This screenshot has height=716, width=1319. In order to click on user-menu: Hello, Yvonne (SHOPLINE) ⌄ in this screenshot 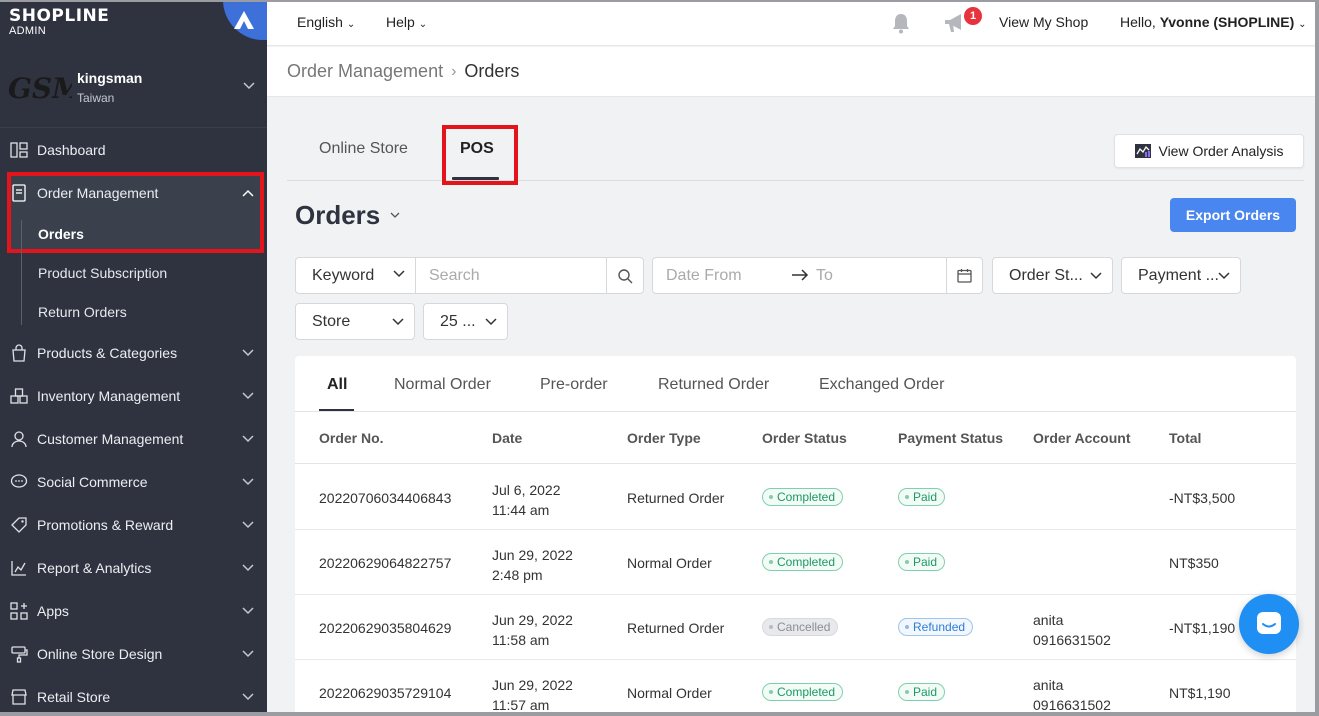, I will do `click(1213, 22)`.